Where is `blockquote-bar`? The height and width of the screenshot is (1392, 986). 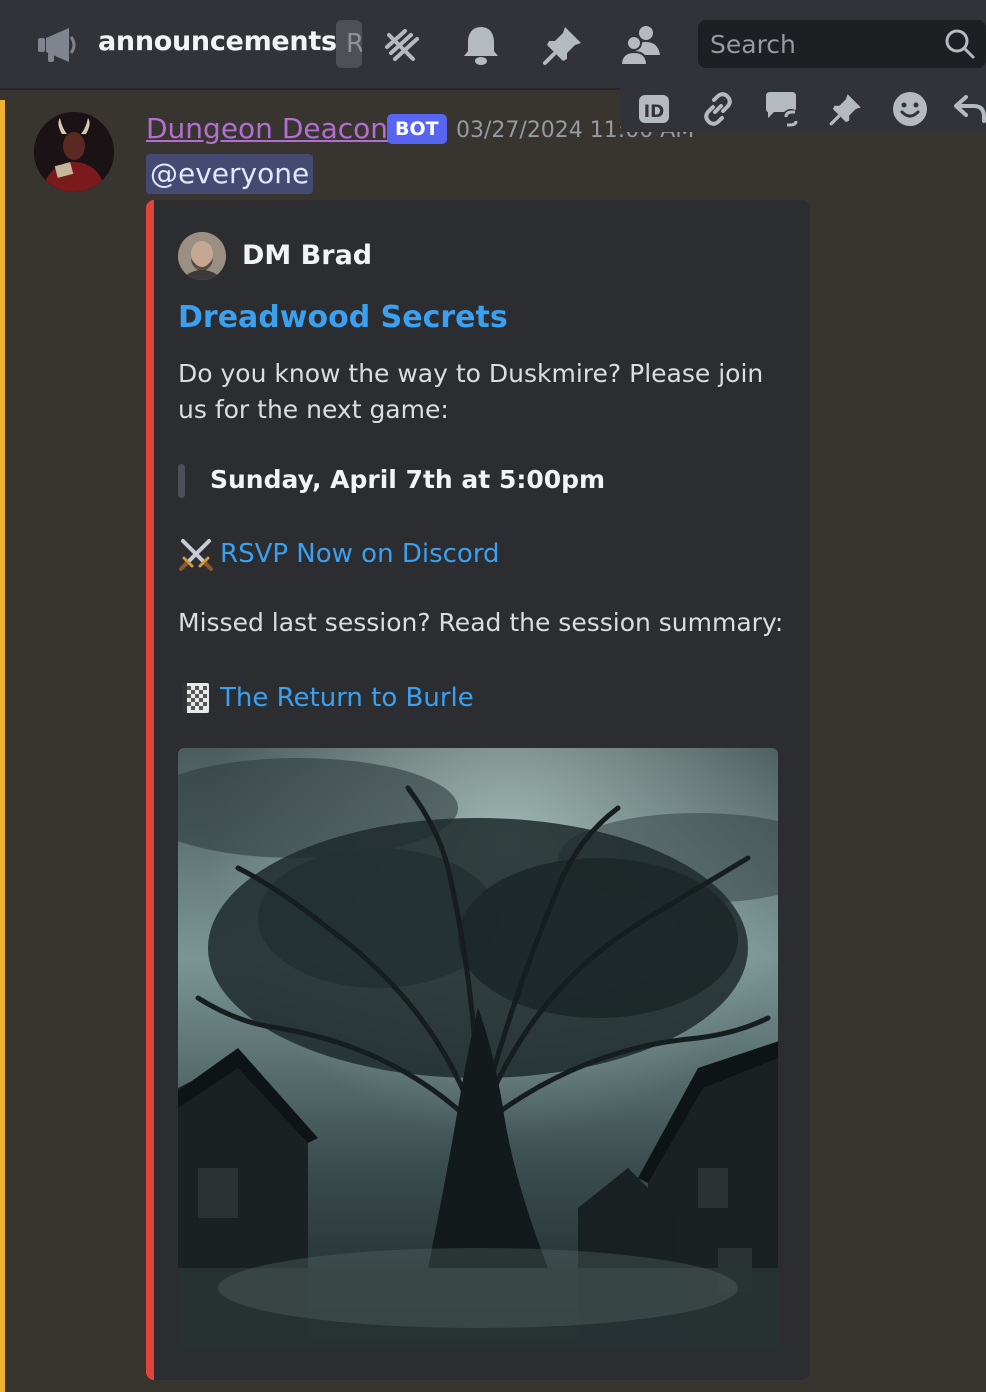
blockquote-bar is located at coordinates (181, 481).